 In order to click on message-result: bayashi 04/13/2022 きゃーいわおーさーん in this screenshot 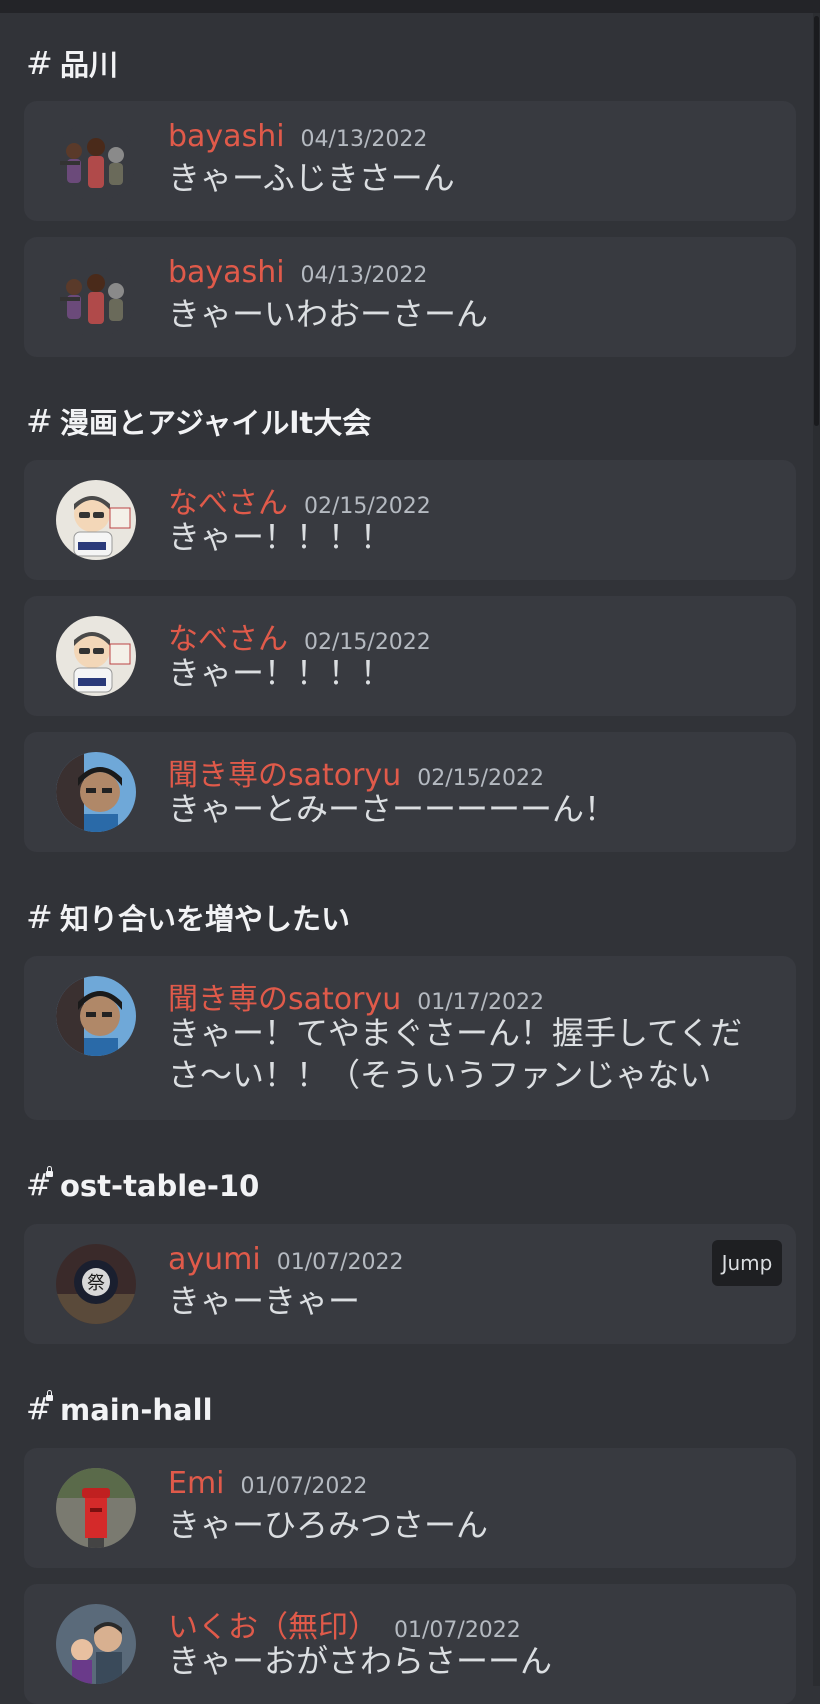, I will do `click(410, 297)`.